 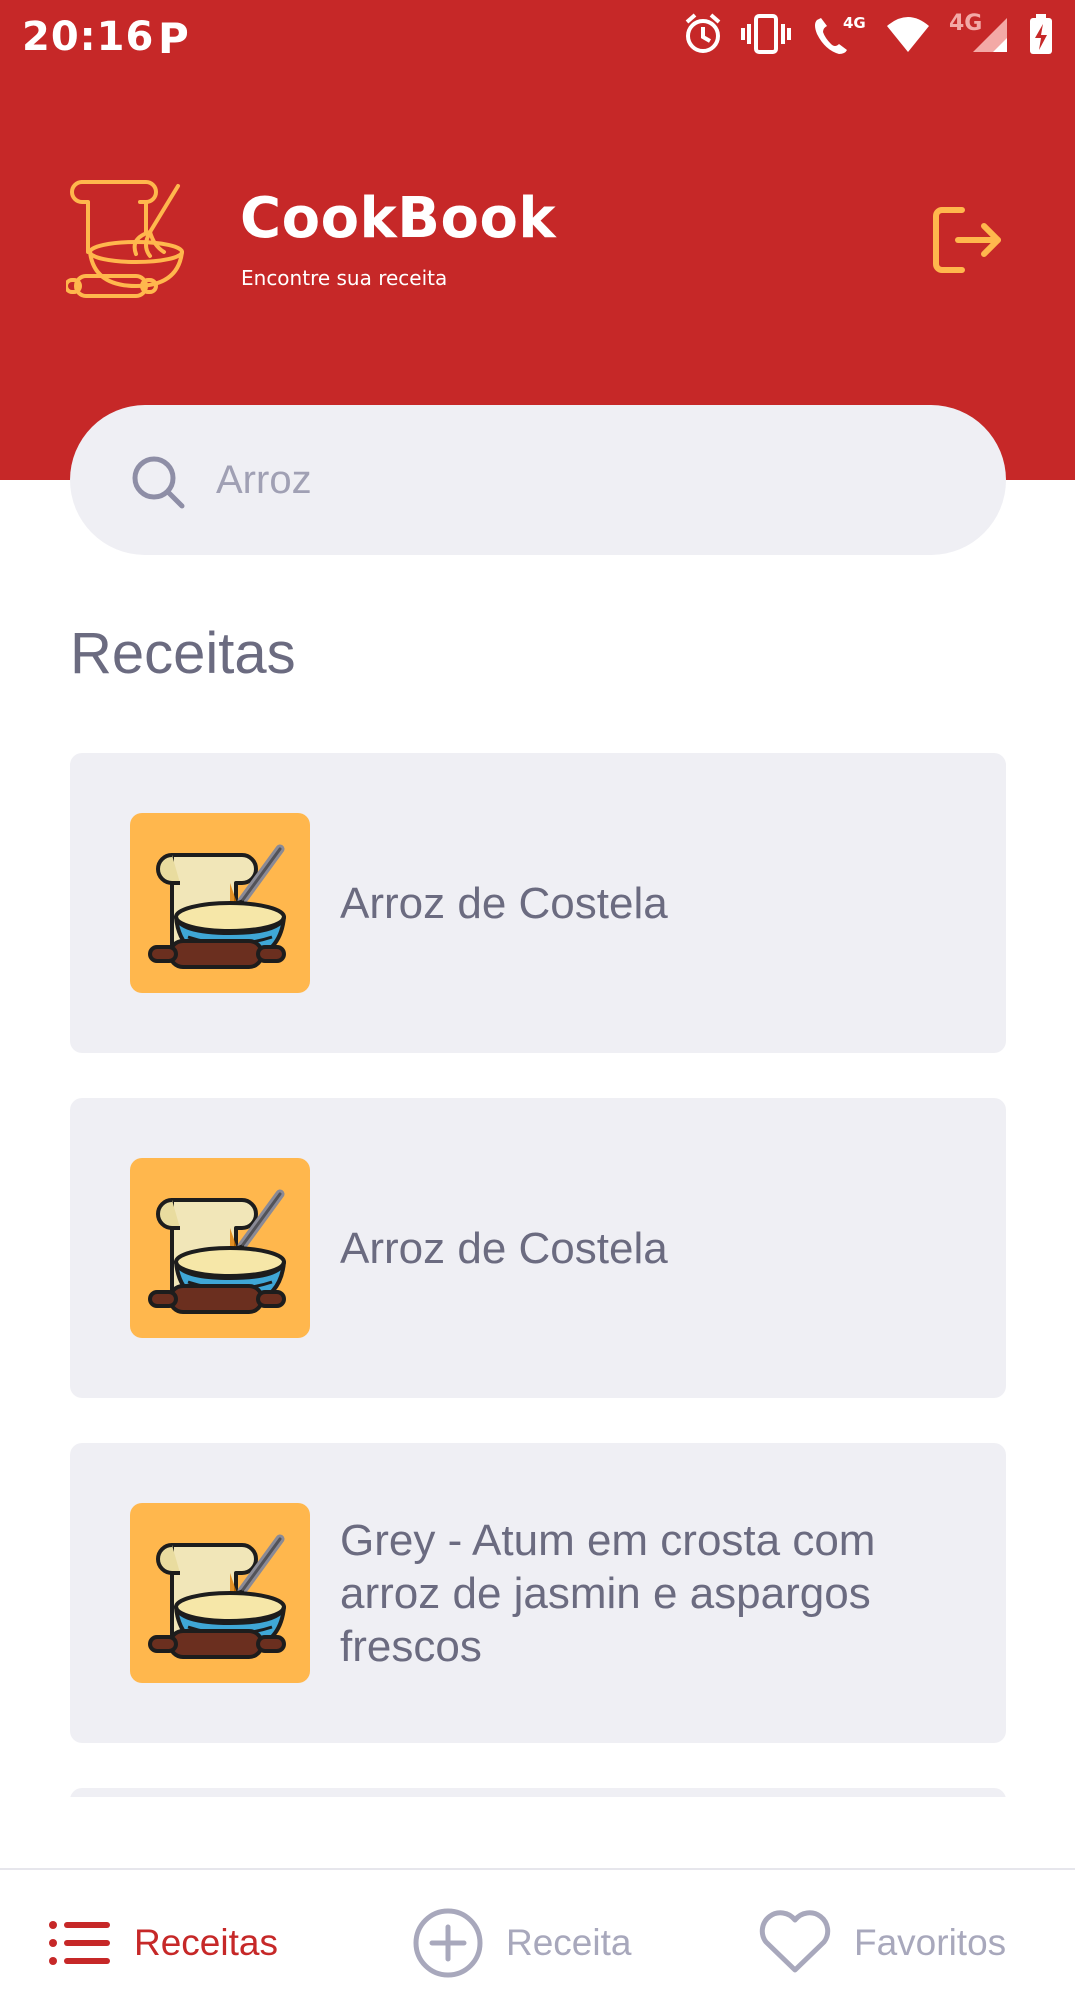 What do you see at coordinates (795, 1941) in the screenshot?
I see `heart-icon` at bounding box center [795, 1941].